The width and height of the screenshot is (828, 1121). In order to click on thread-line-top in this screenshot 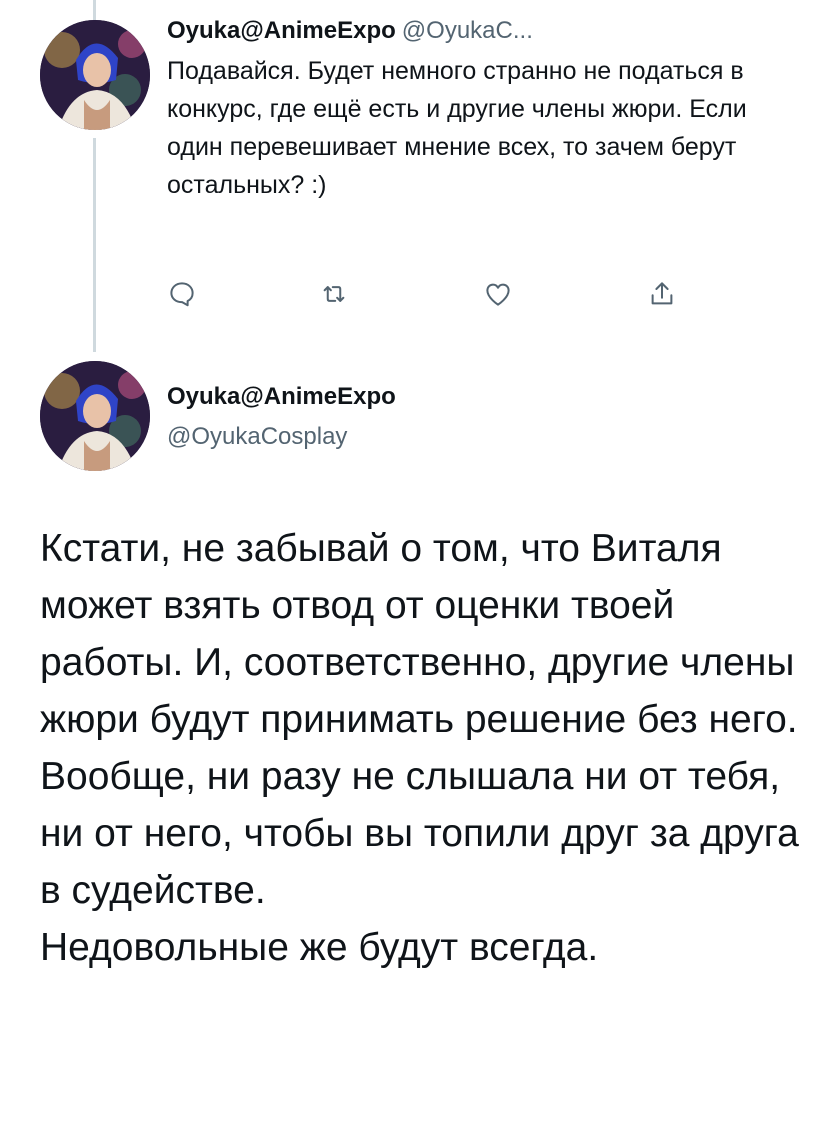, I will do `click(94, 10)`.